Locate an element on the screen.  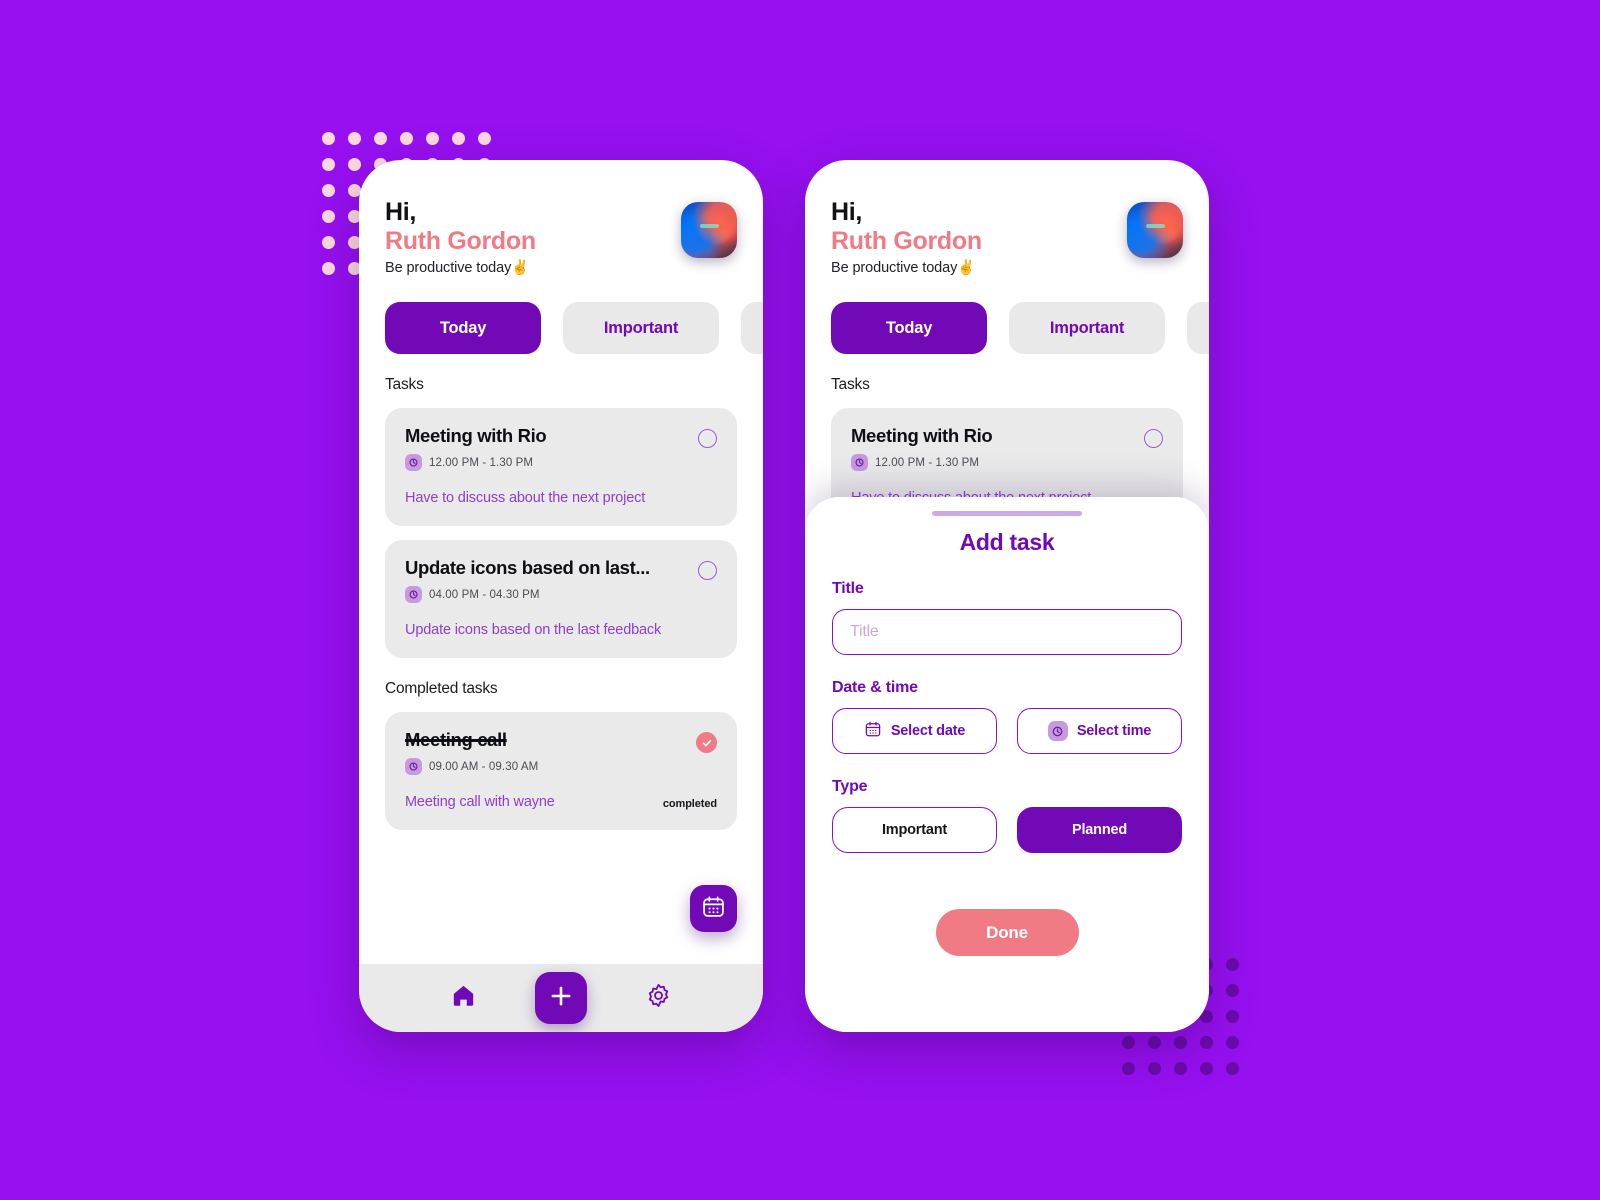
add-task-button is located at coordinates (561, 998).